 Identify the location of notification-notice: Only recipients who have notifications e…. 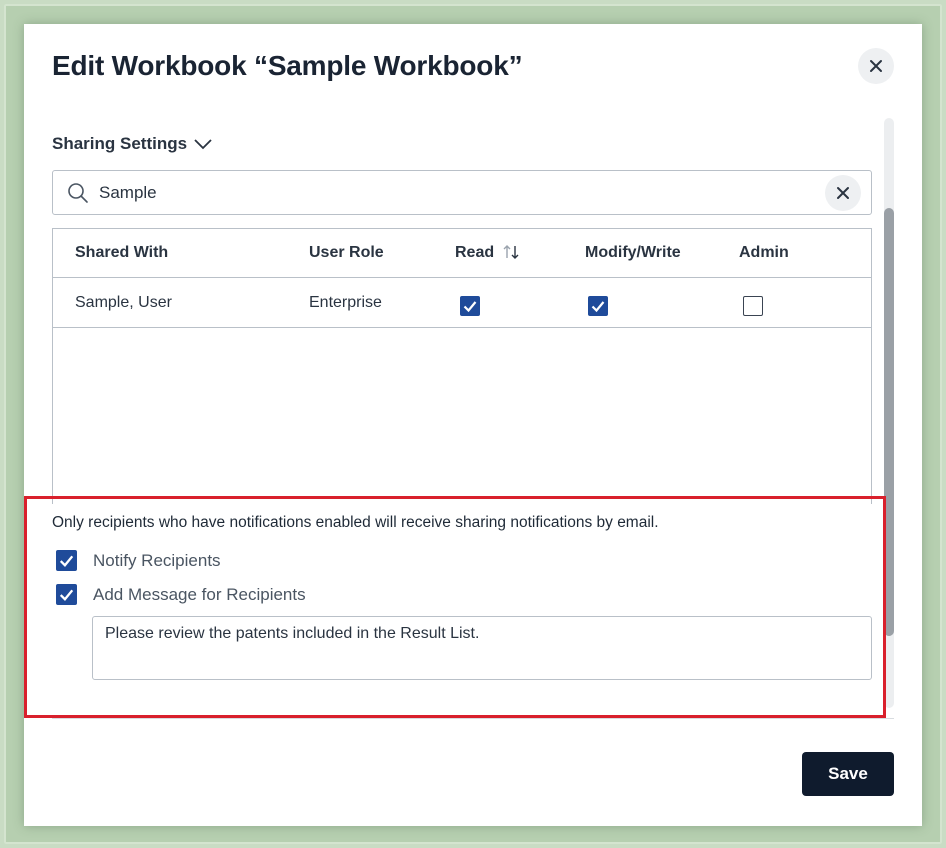
(355, 522).